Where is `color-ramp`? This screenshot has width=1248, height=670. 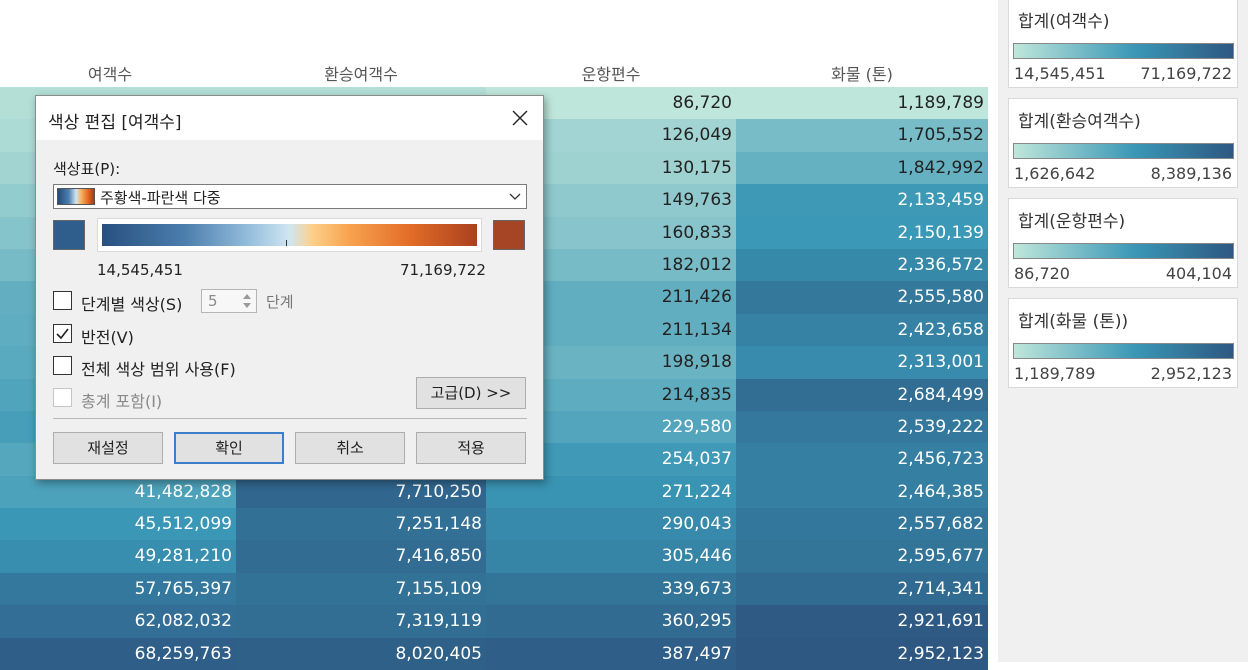
color-ramp is located at coordinates (289, 235).